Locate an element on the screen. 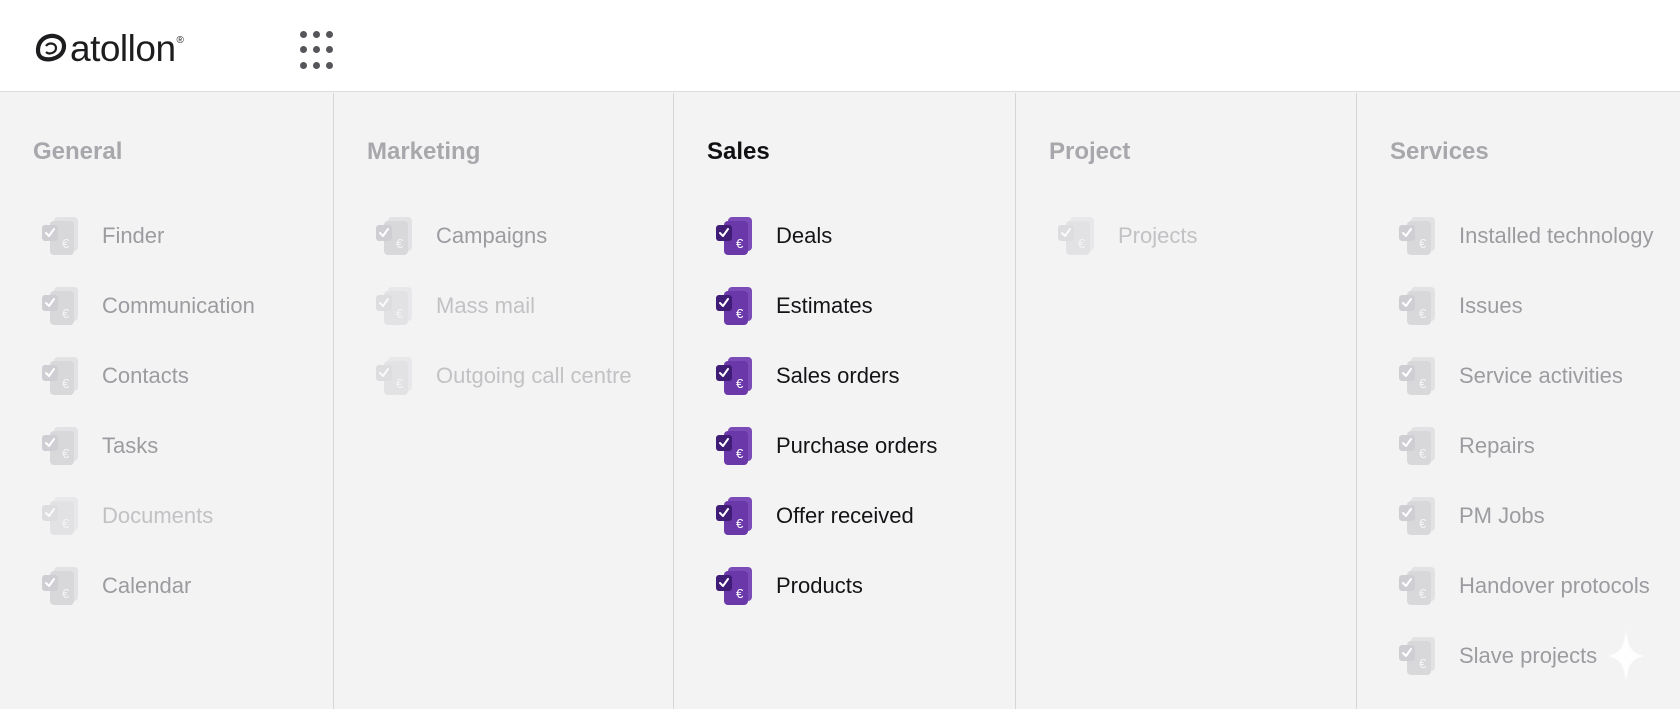 The height and width of the screenshot is (709, 1680). module-item-mass-mail: € Mass mail is located at coordinates (503, 306).